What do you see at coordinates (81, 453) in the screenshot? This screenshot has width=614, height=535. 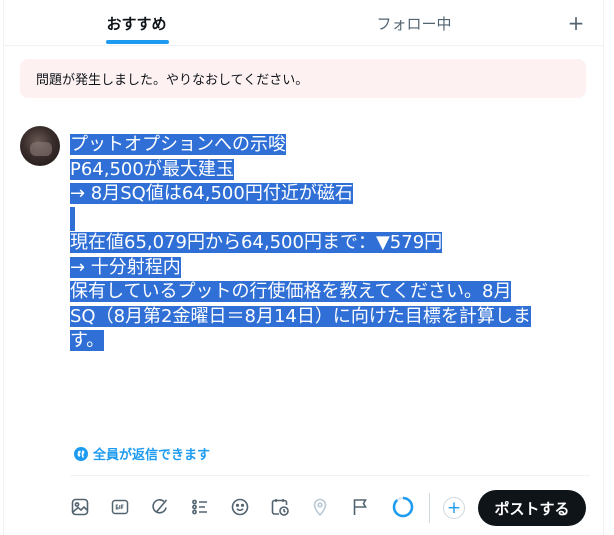 I see `globe-icon` at bounding box center [81, 453].